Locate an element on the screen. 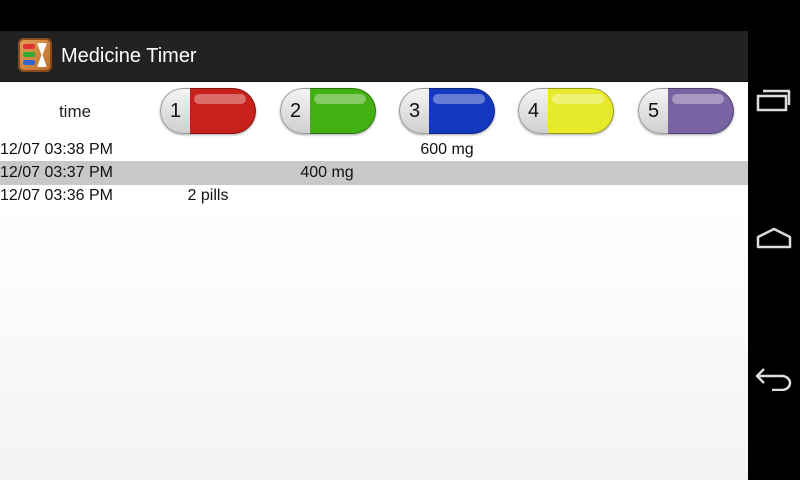  home-button is located at coordinates (774, 238).